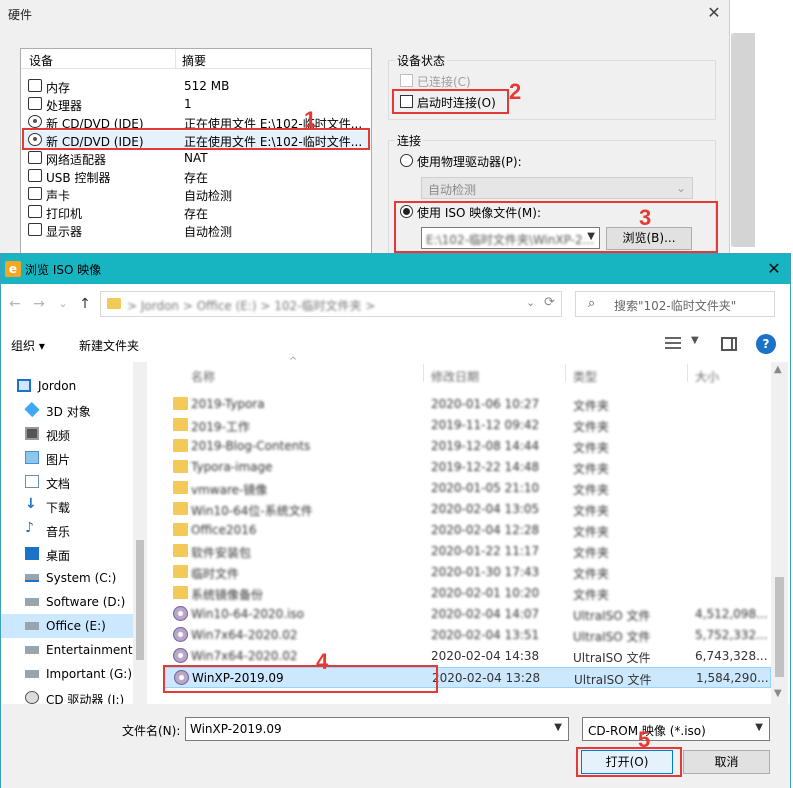 Image resolution: width=793 pixels, height=788 pixels. I want to click on file-row: 2019-Blog-Contents 2019-12-08 14:44 文件夹, so click(467, 446).